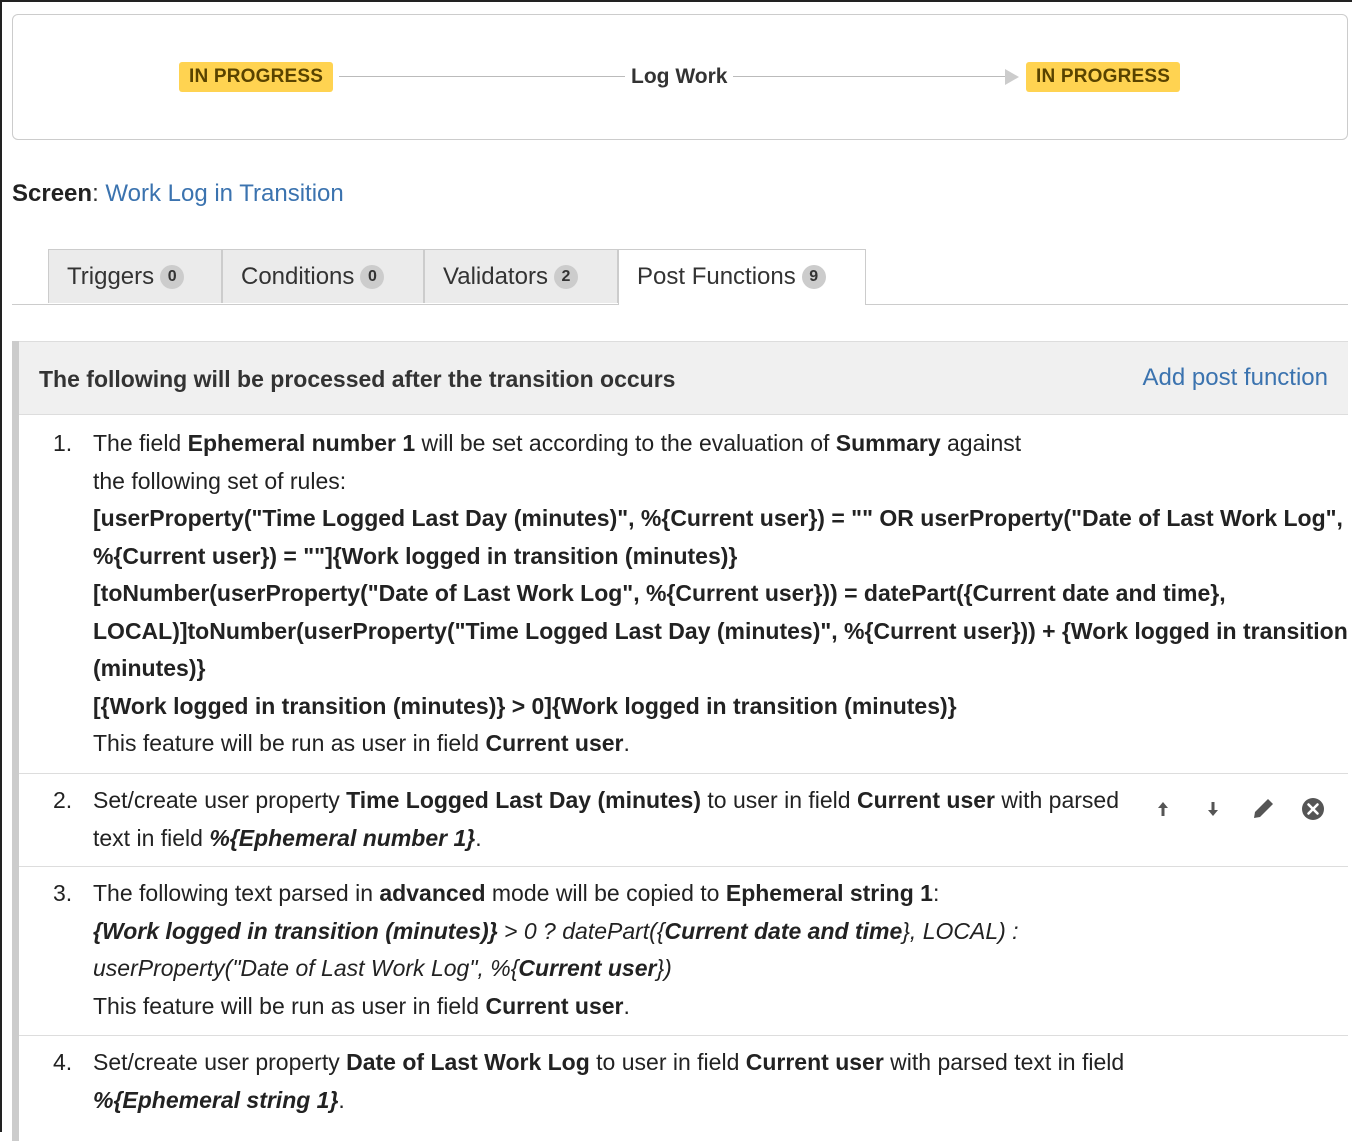  Describe the element at coordinates (111, 276) in the screenshot. I see `tab-label: Triggers` at that location.